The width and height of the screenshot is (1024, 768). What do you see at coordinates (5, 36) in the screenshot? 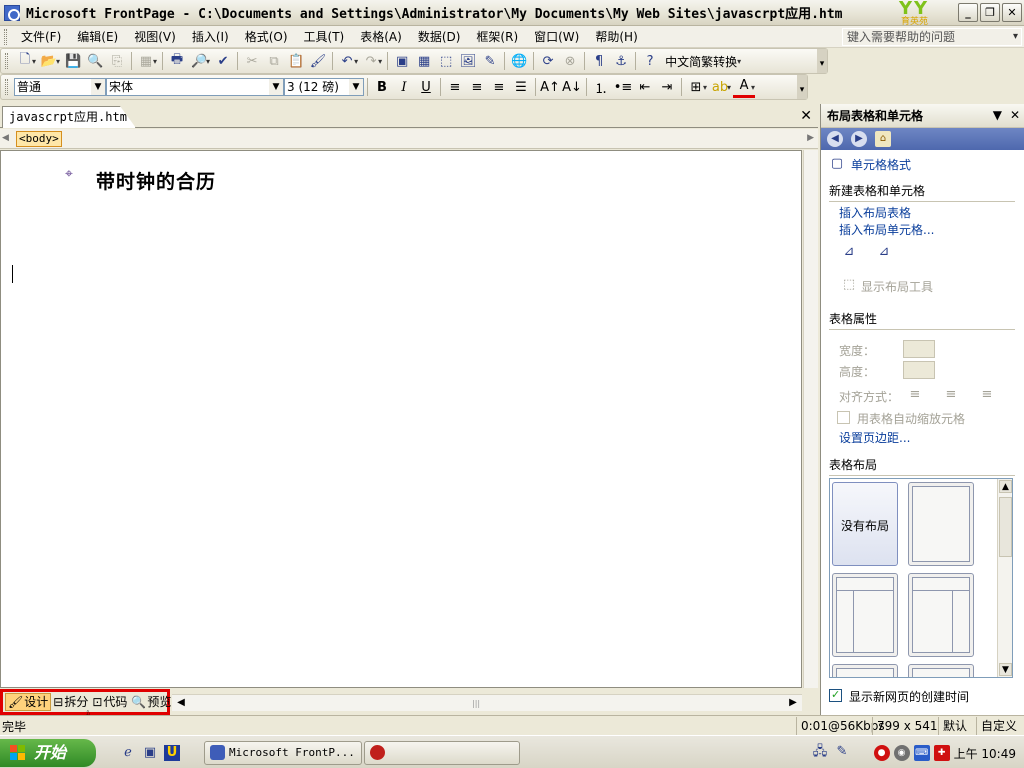
I see `menu-grip` at bounding box center [5, 36].